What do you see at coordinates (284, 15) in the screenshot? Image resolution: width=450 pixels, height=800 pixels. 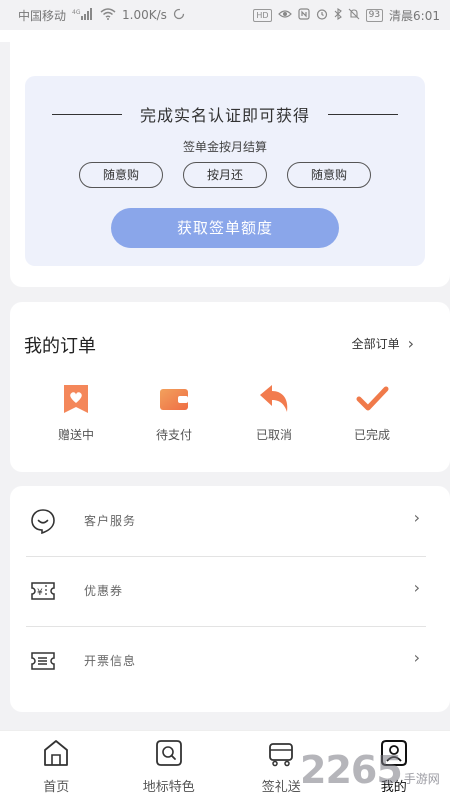 I see `eye-icon` at bounding box center [284, 15].